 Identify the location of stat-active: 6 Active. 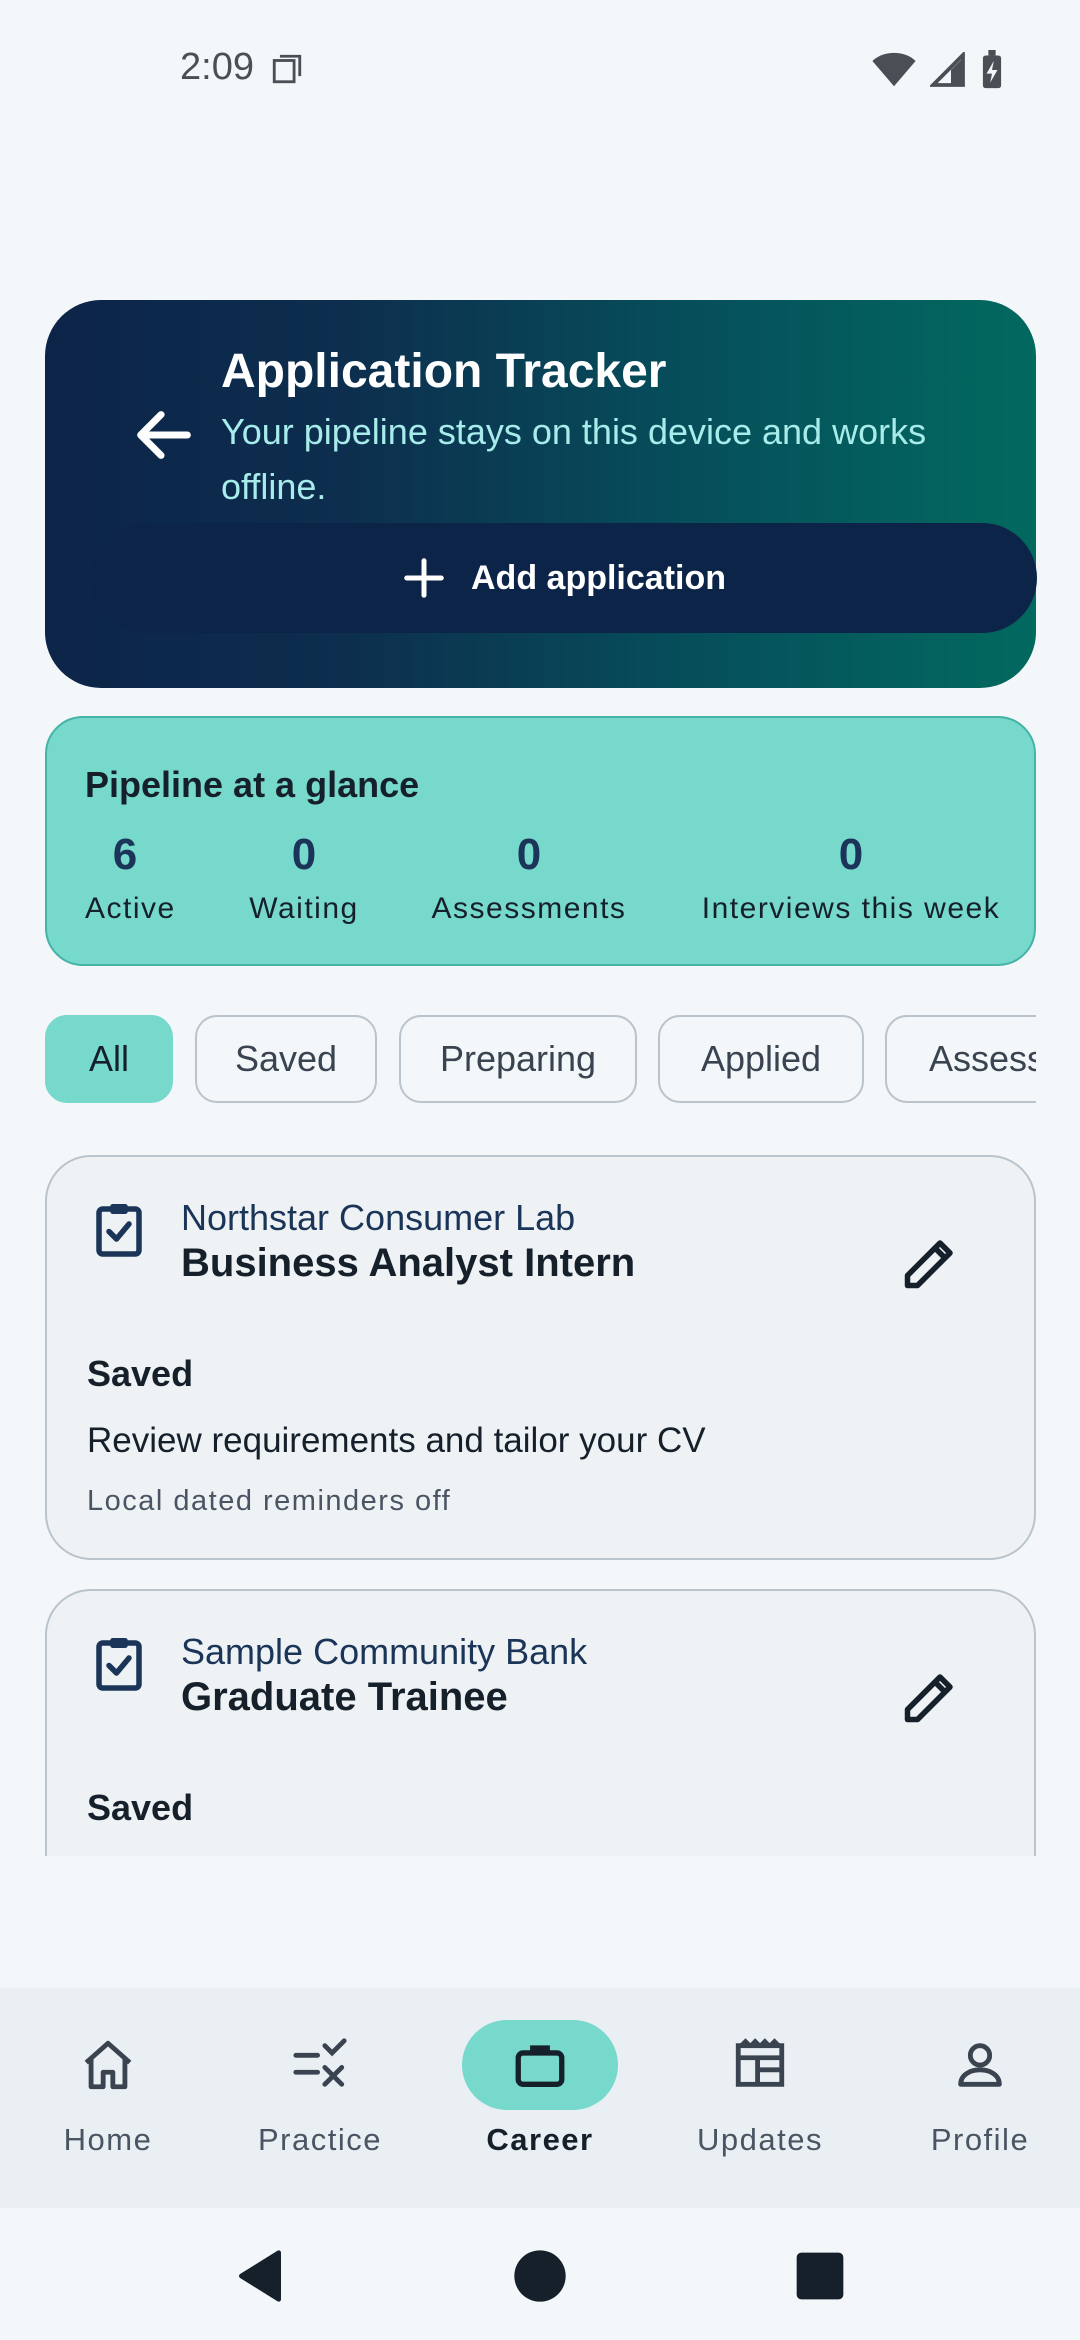
(130, 878).